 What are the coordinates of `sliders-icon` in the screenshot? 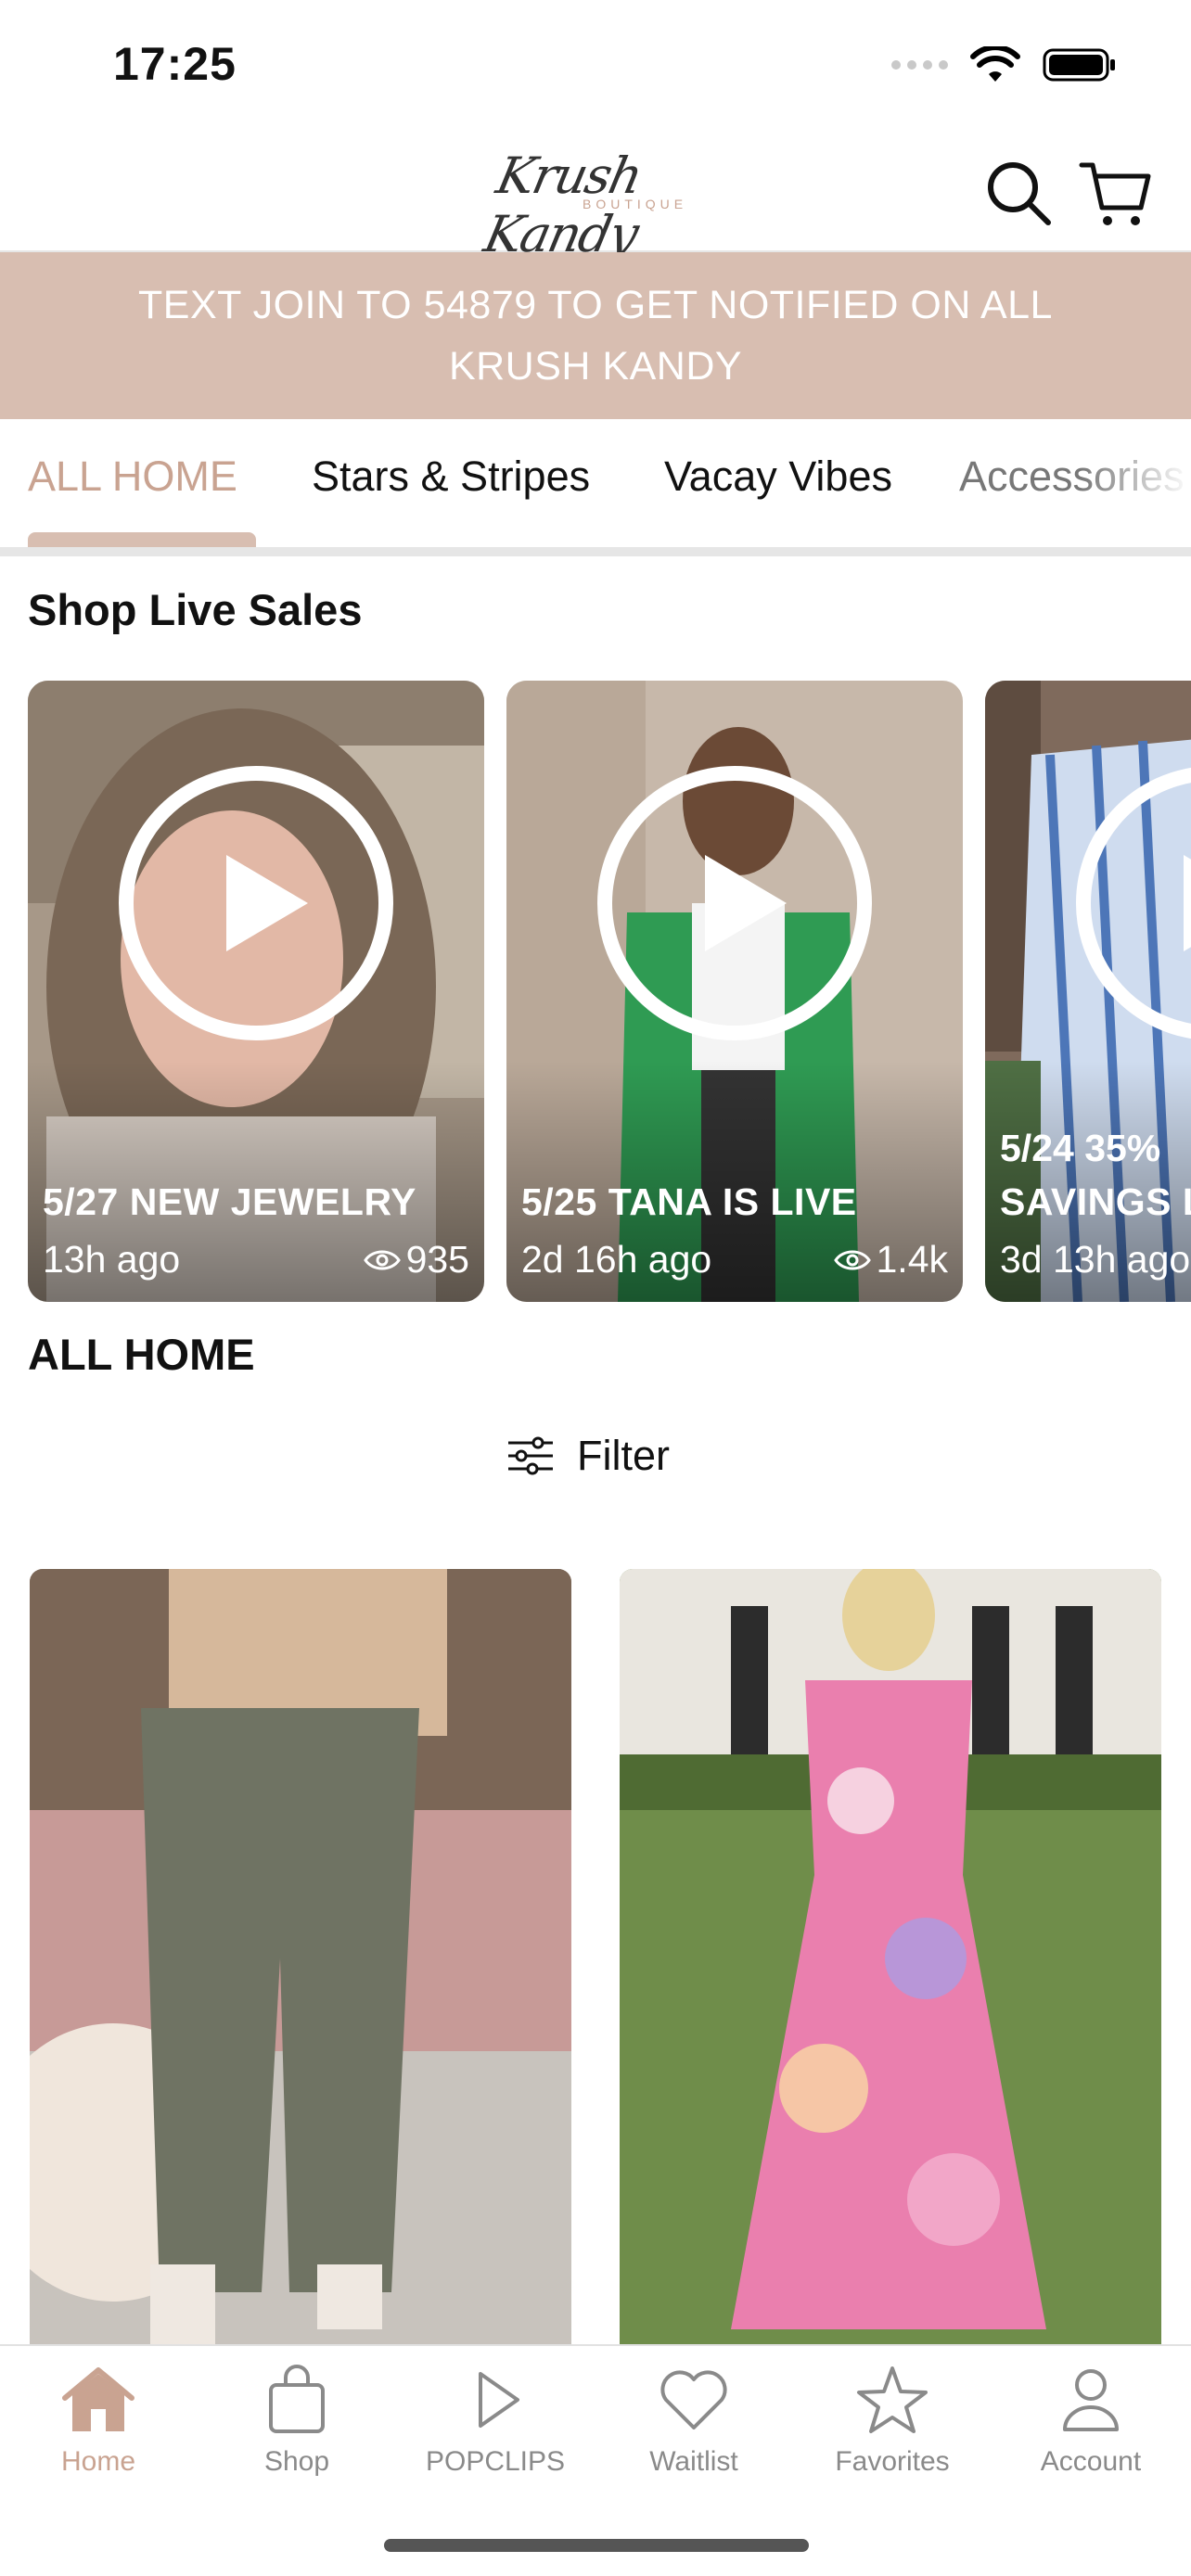 It's located at (530, 1455).